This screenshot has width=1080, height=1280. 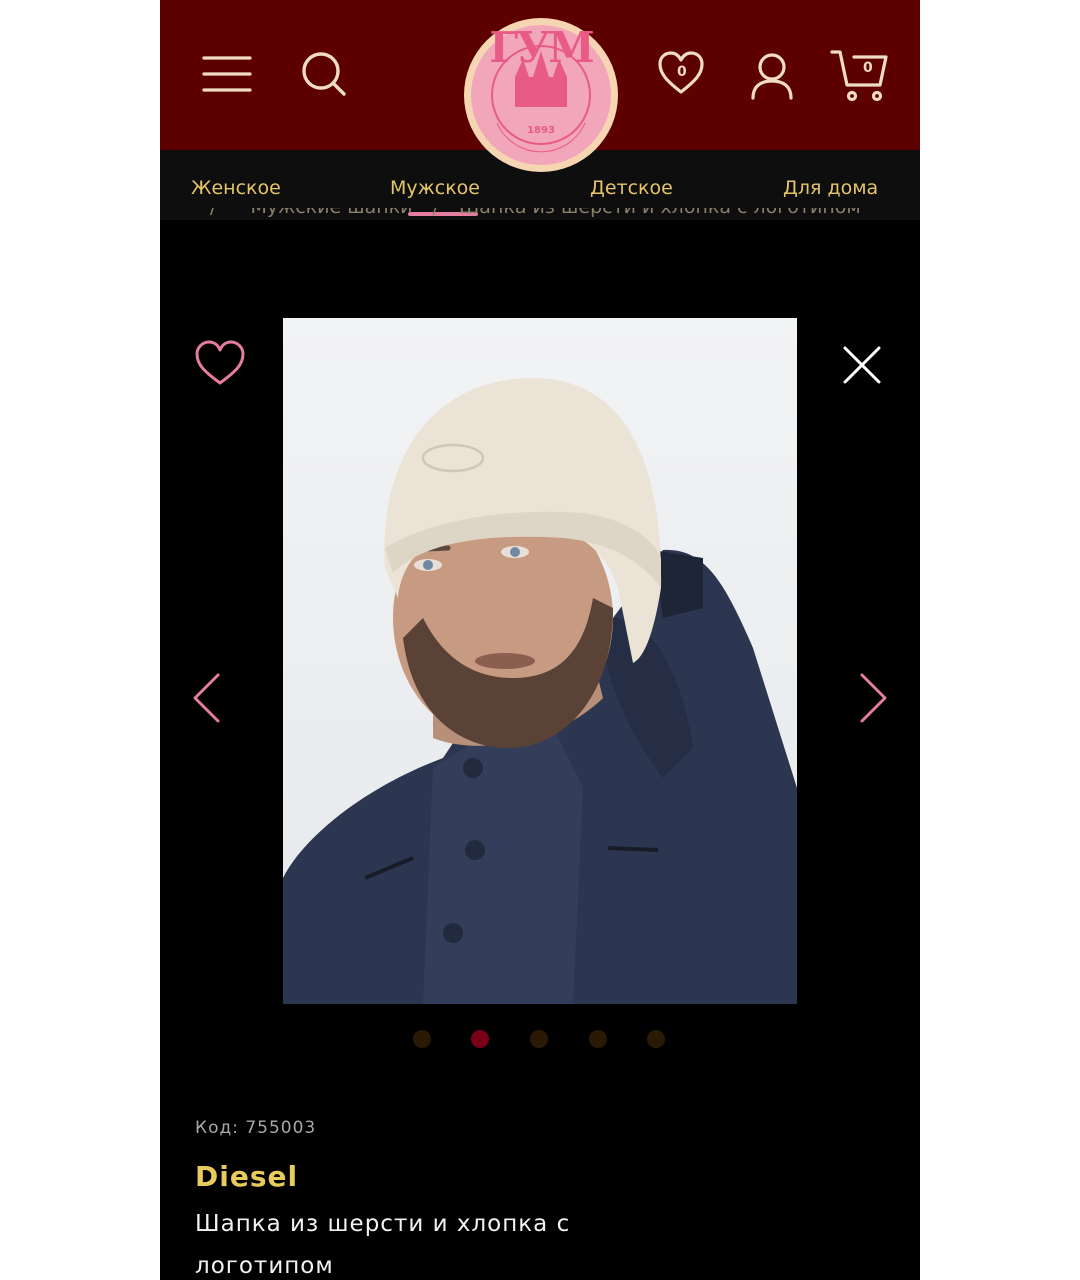 I want to click on gallery-pagination, so click(x=543, y=1040).